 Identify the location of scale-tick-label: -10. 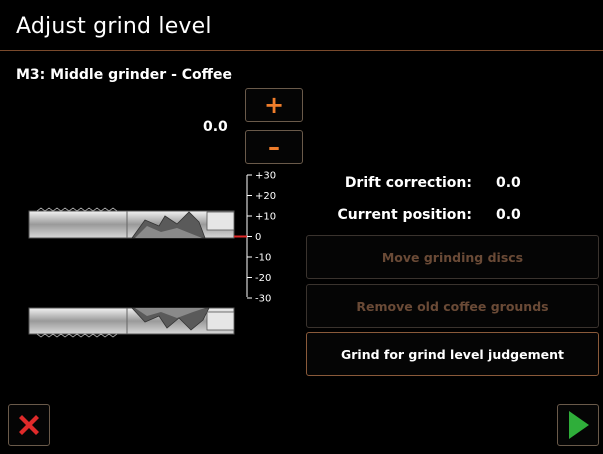
(263, 258).